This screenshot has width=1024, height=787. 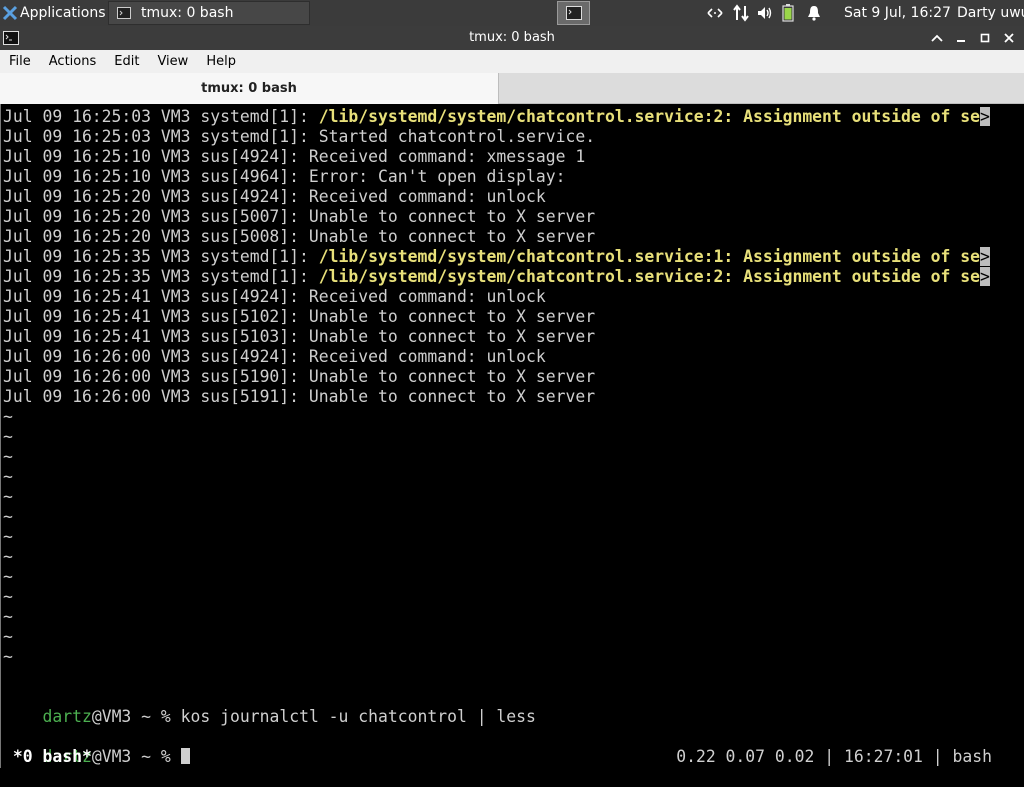 What do you see at coordinates (457, 136) in the screenshot?
I see `log-message: Started chatcontrol.service.` at bounding box center [457, 136].